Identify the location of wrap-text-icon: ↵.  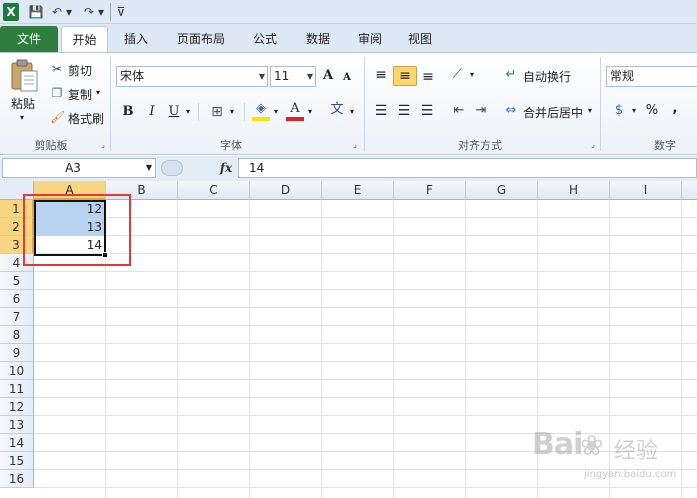
(511, 75).